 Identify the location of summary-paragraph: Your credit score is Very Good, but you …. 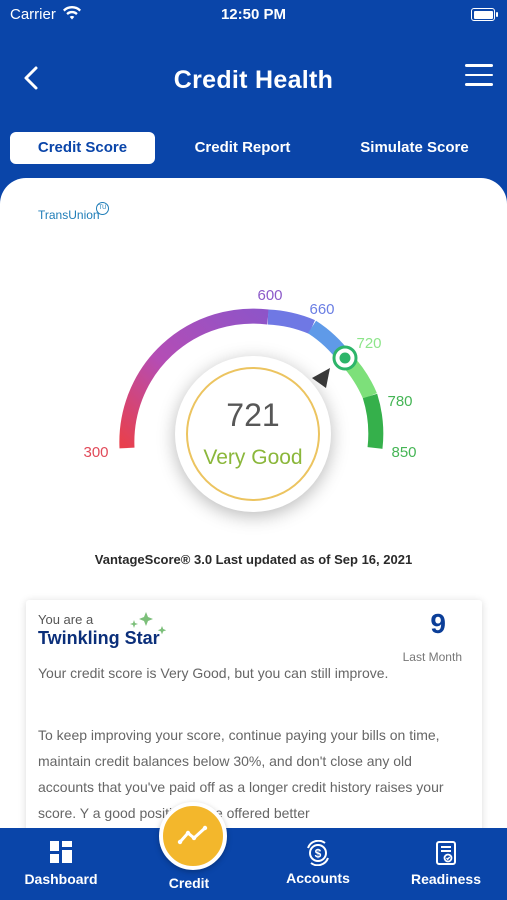
(213, 673).